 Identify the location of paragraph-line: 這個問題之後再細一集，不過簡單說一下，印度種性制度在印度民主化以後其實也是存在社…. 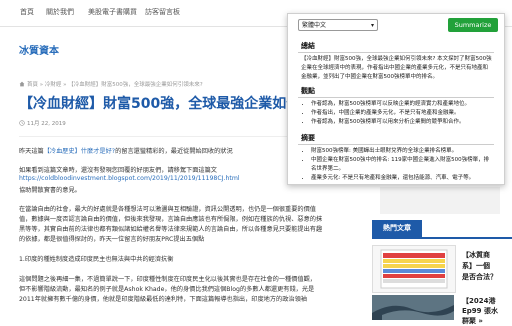
(167, 279).